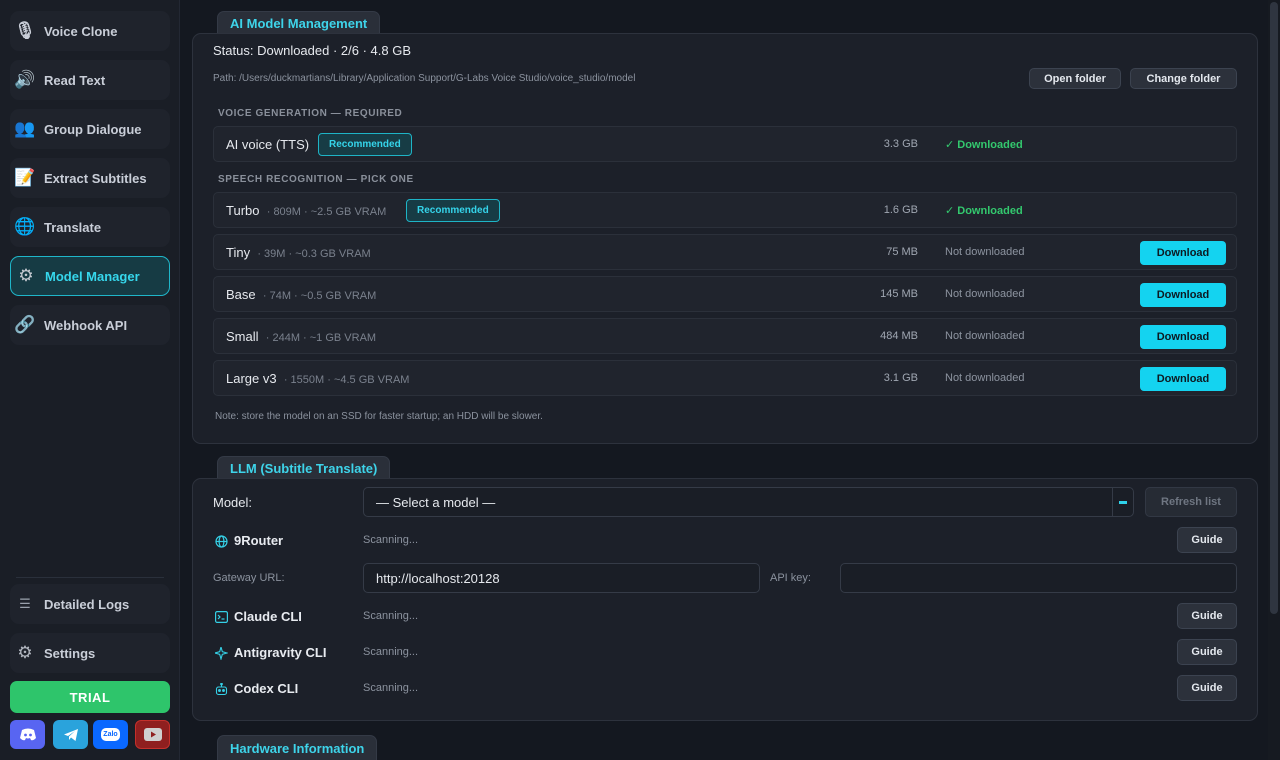 This screenshot has width=1280, height=760. I want to click on nav-model-manager: ⚙ Model Manager, so click(90, 276).